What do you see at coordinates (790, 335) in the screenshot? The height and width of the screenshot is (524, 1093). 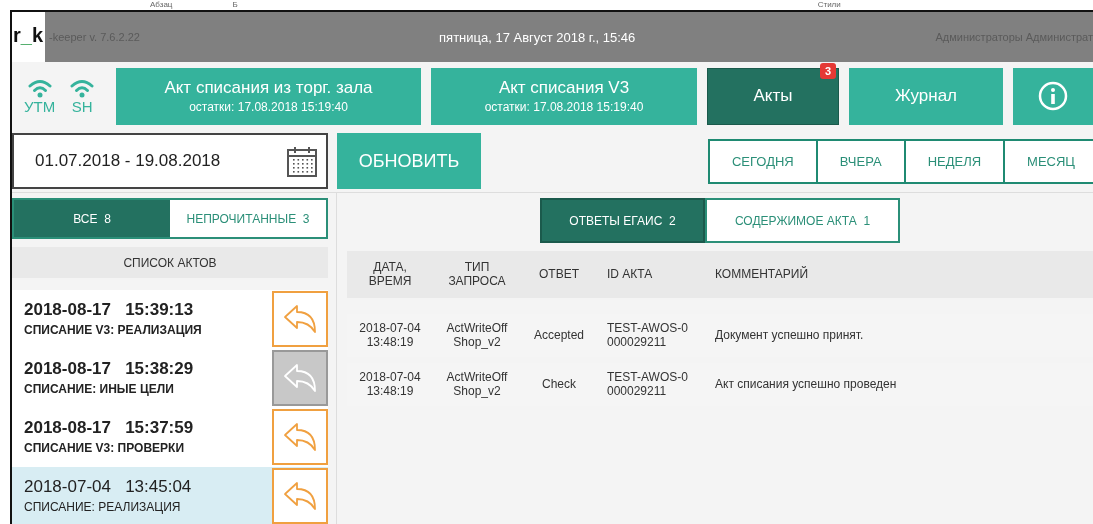 I see `table-cell-text: Документ успешно принят.` at bounding box center [790, 335].